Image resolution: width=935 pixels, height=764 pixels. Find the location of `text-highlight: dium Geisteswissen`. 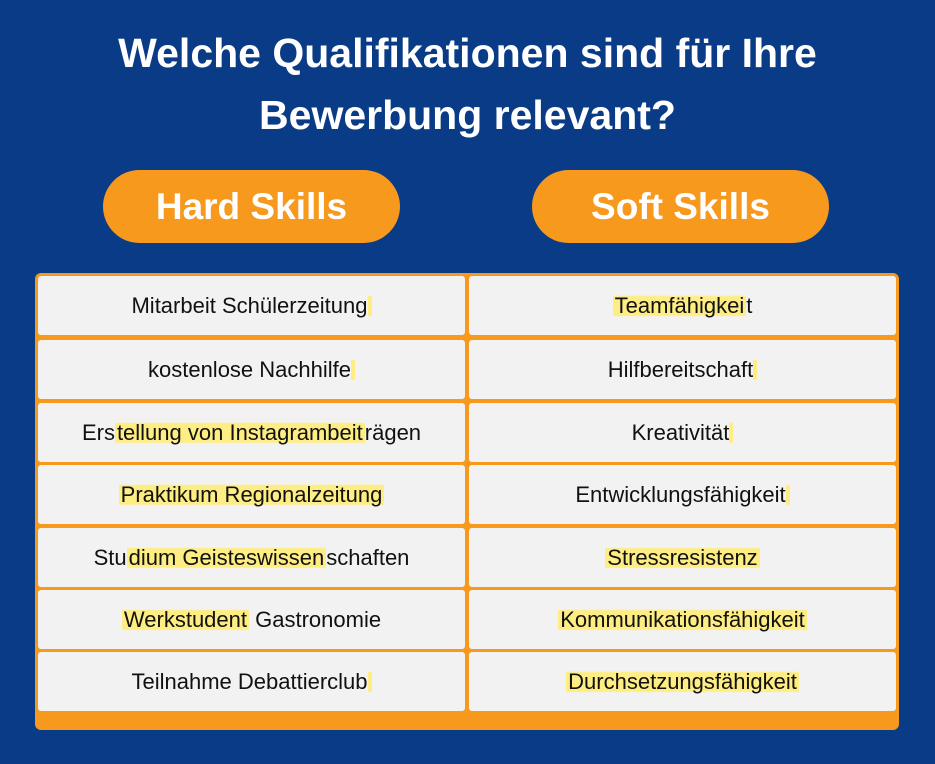

text-highlight: dium Geisteswissen is located at coordinates (226, 557).